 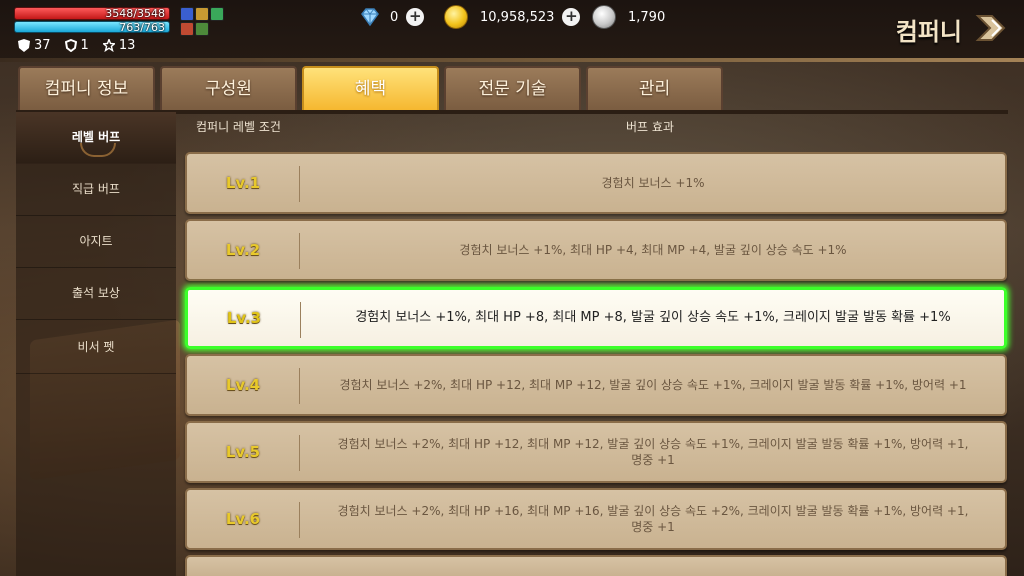 I want to click on buff-leaf-icon, so click(x=202, y=29).